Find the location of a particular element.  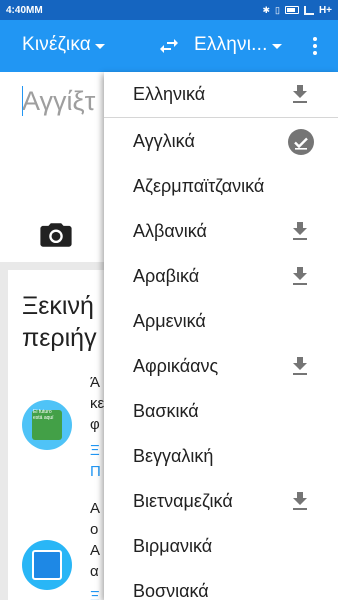

network-type: H+ is located at coordinates (325, 10).